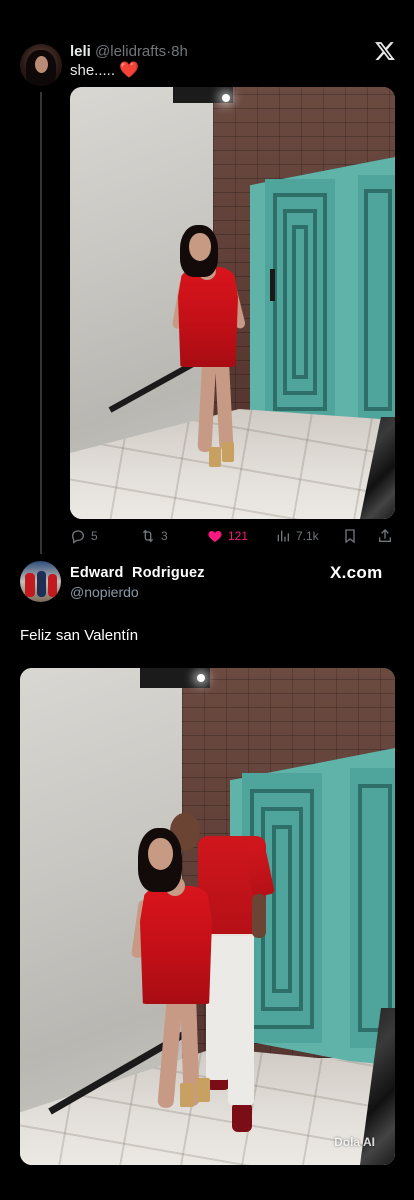 Image resolution: width=414 pixels, height=1200 pixels. I want to click on tweet-text-edward: Feliz san Valentín, so click(79, 635).